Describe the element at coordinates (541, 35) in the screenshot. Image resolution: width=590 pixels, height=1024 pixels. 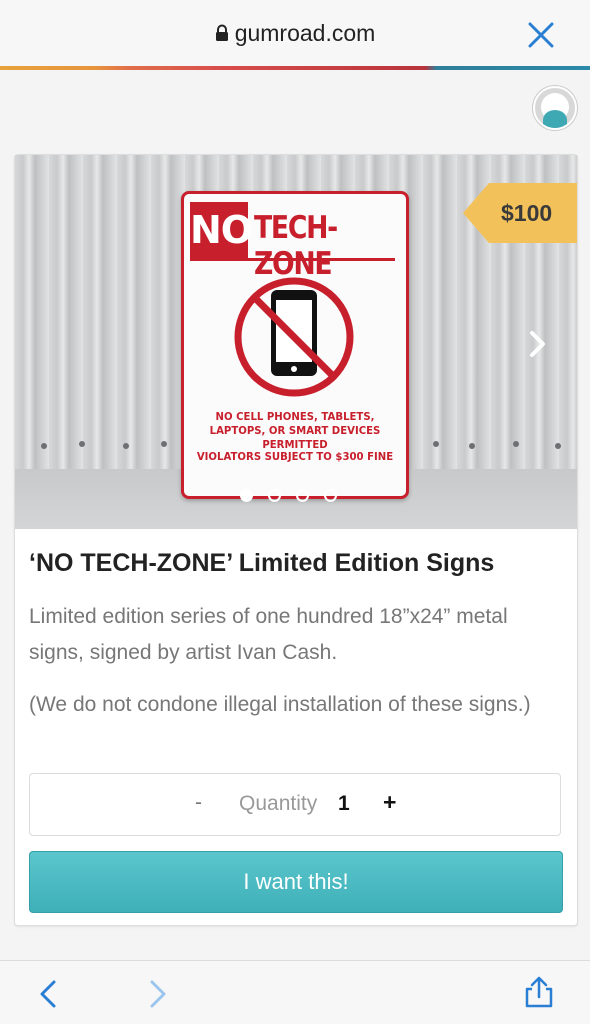
I see `close-icon` at that location.